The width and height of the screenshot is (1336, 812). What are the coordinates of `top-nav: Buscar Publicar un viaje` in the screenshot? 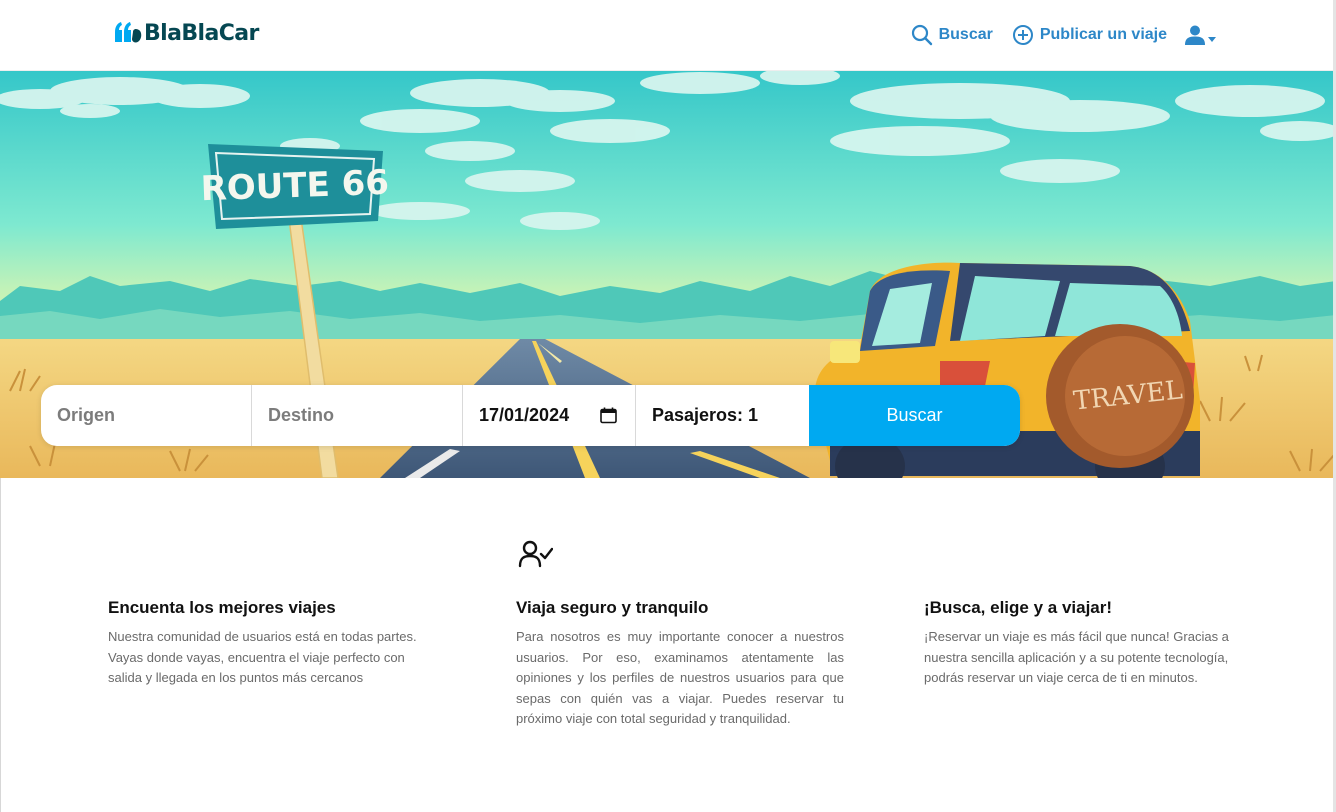 It's located at (1063, 35).